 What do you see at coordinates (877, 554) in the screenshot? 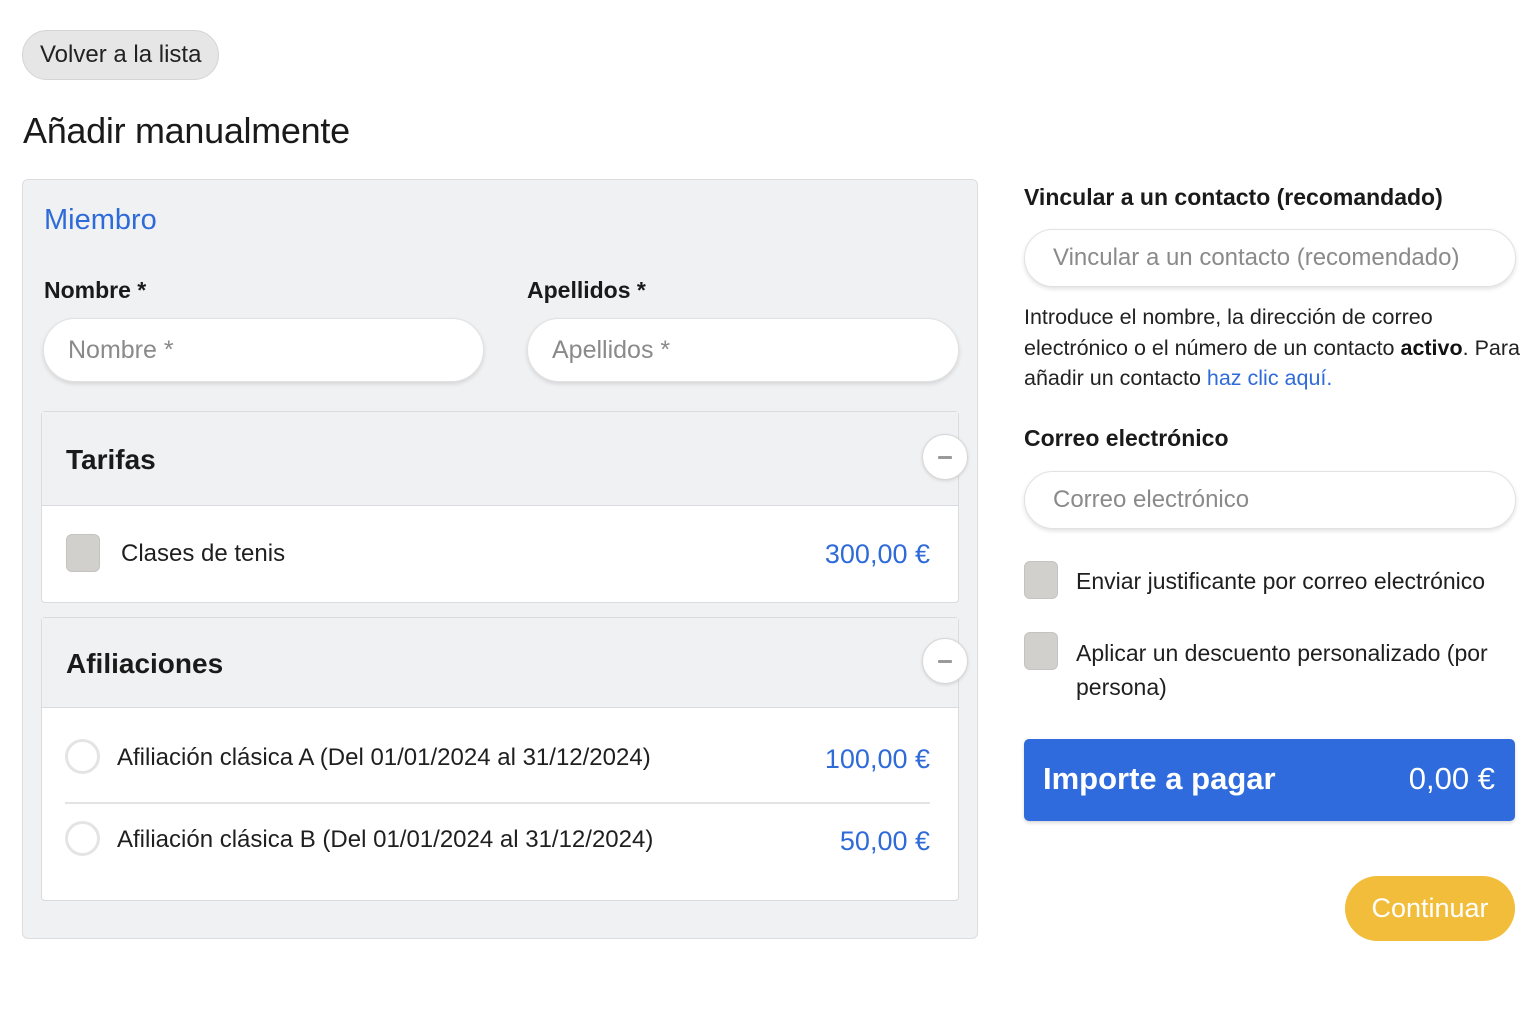
I see `tarifa-price: 300,00 €` at bounding box center [877, 554].